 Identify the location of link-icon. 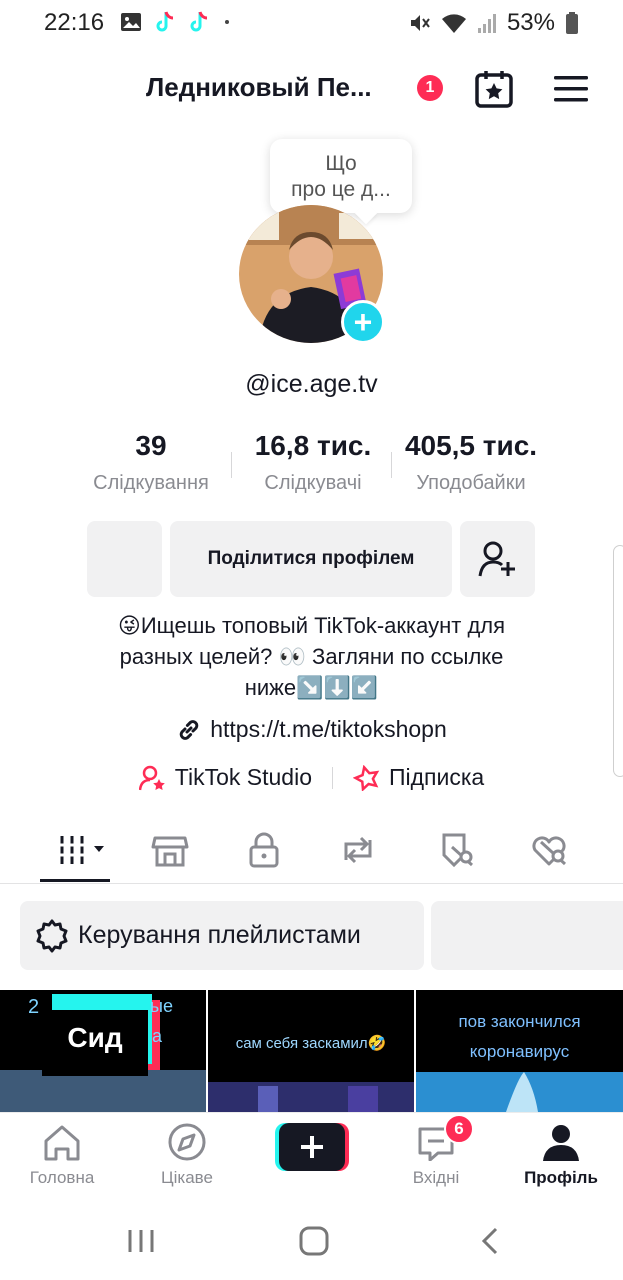
(189, 729).